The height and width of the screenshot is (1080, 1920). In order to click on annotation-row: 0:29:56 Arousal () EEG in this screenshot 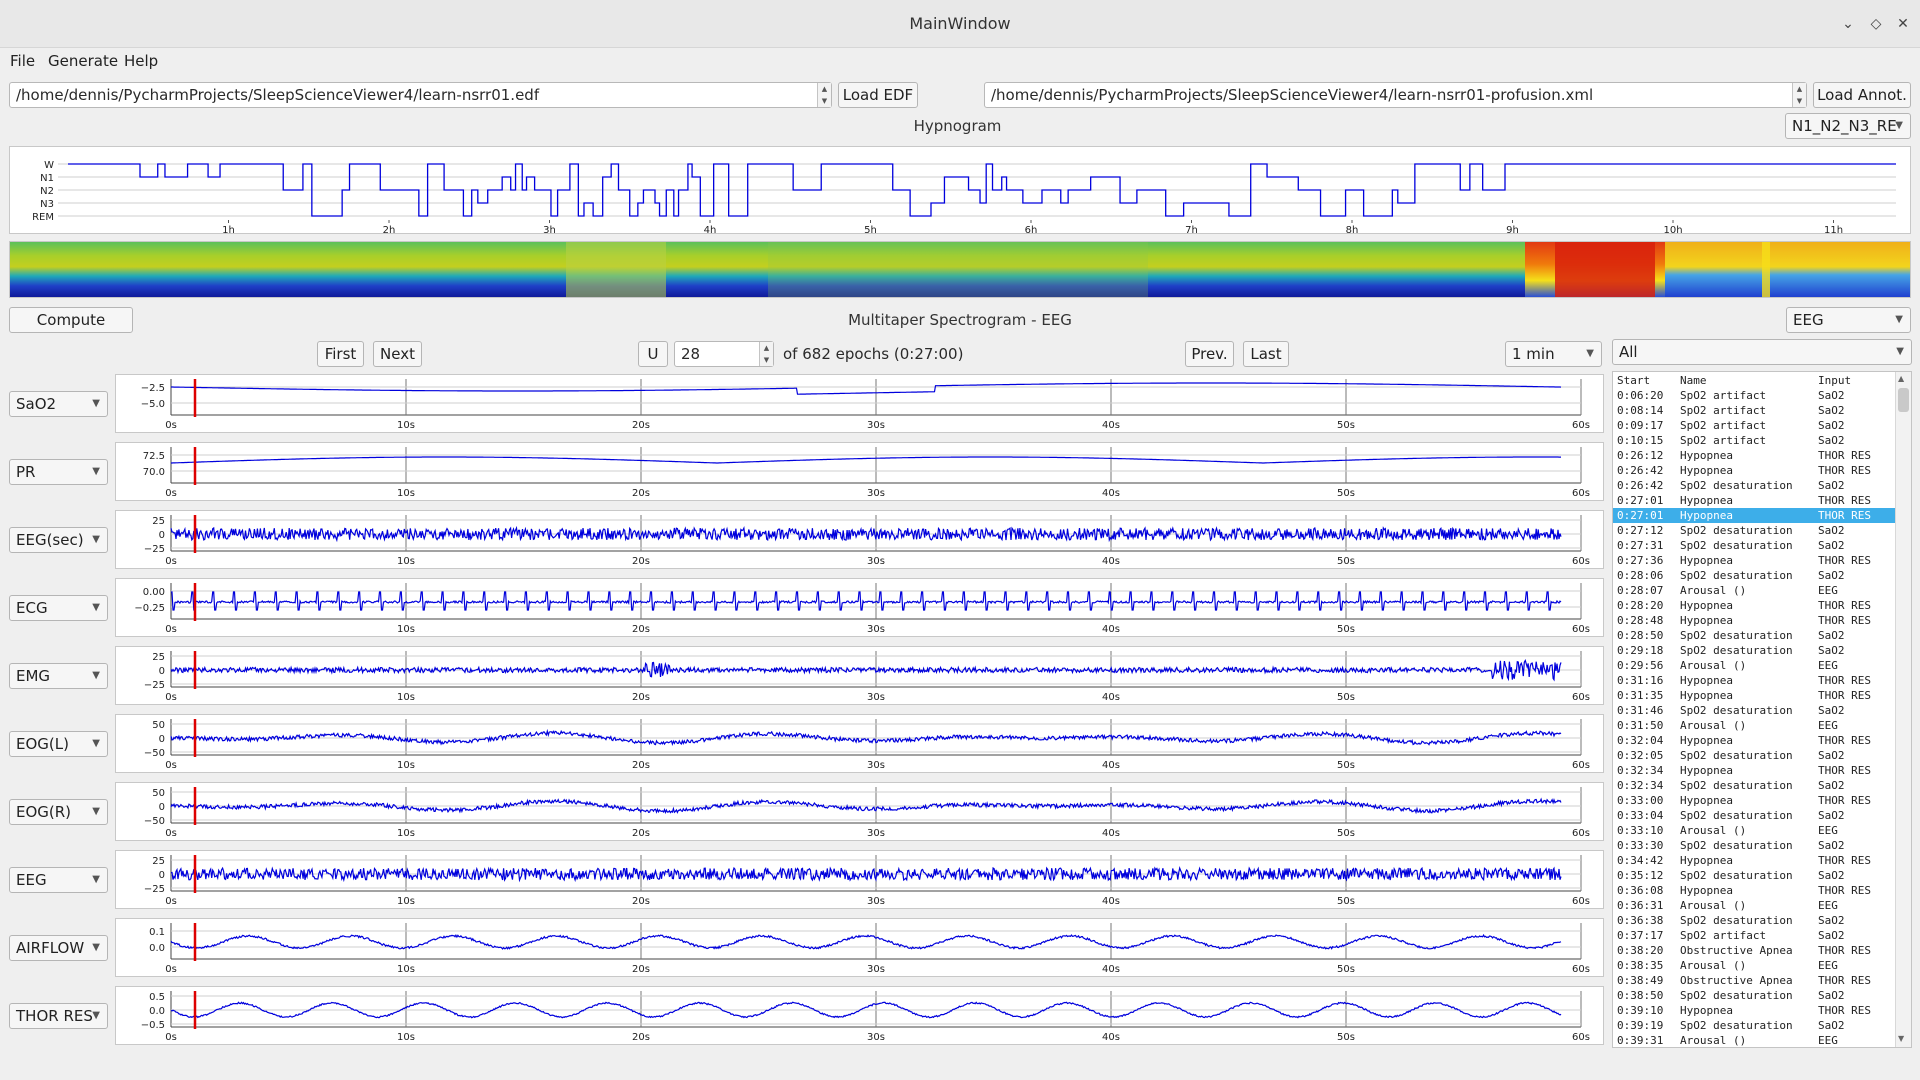, I will do `click(1754, 665)`.